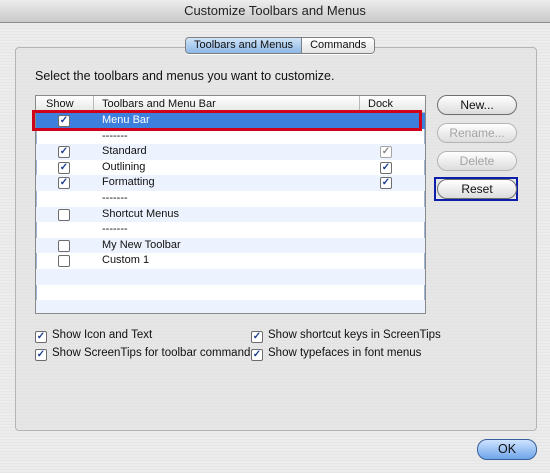 Image resolution: width=550 pixels, height=473 pixels. What do you see at coordinates (124, 151) in the screenshot?
I see `row-label: Standard` at bounding box center [124, 151].